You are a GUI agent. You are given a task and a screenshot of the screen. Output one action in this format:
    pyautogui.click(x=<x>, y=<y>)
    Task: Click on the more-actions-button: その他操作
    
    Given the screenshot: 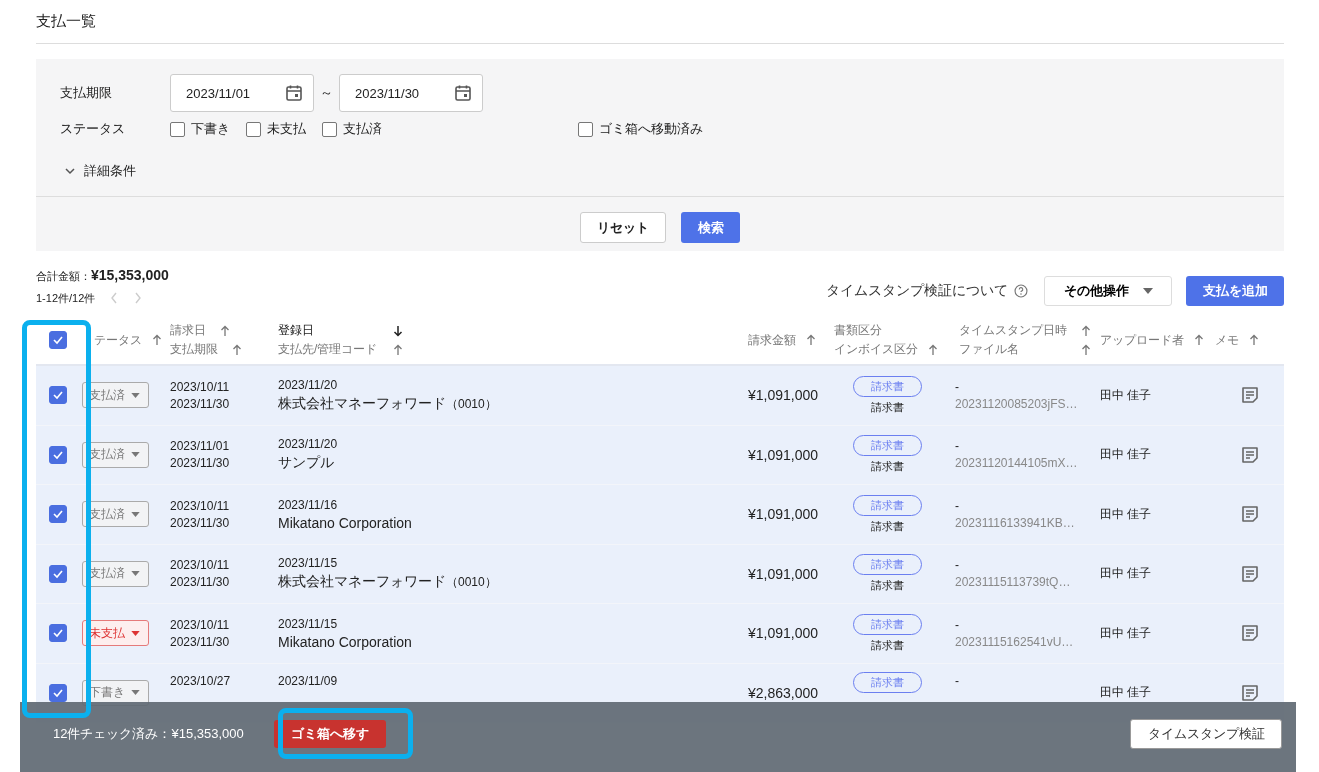 What is the action you would take?
    pyautogui.click(x=1108, y=291)
    